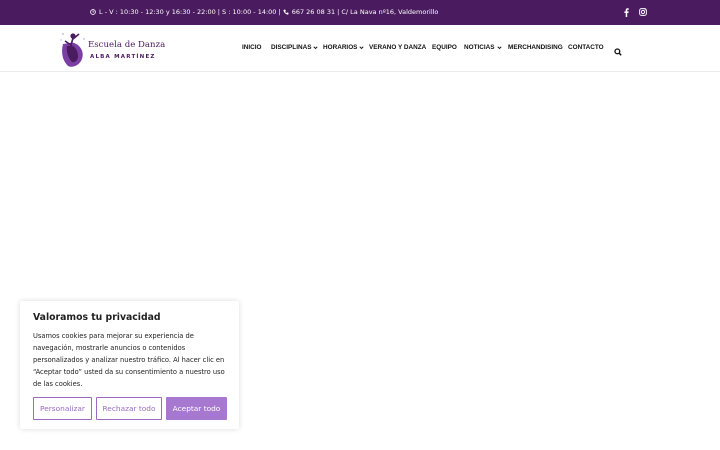 The image size is (720, 450). I want to click on logo-title: Escuela de Danza, so click(127, 45).